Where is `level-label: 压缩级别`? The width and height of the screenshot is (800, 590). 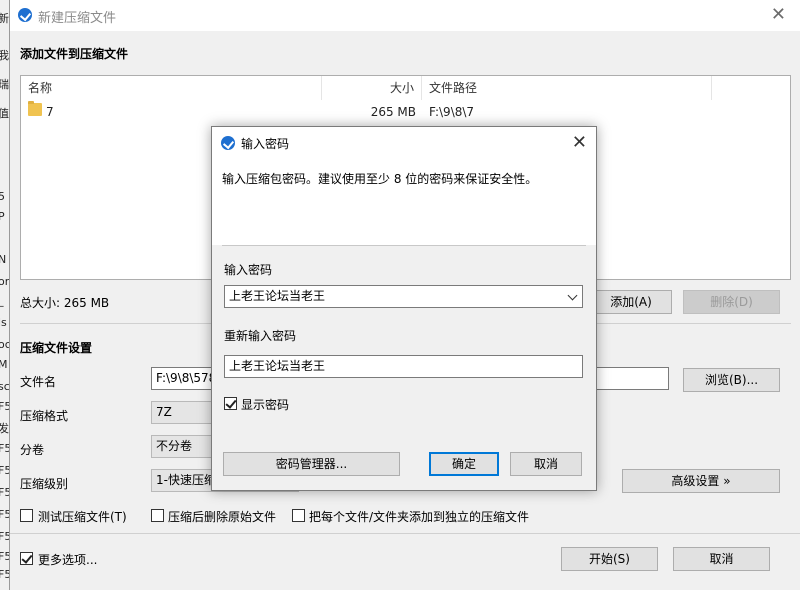
level-label: 压缩级别 is located at coordinates (44, 484).